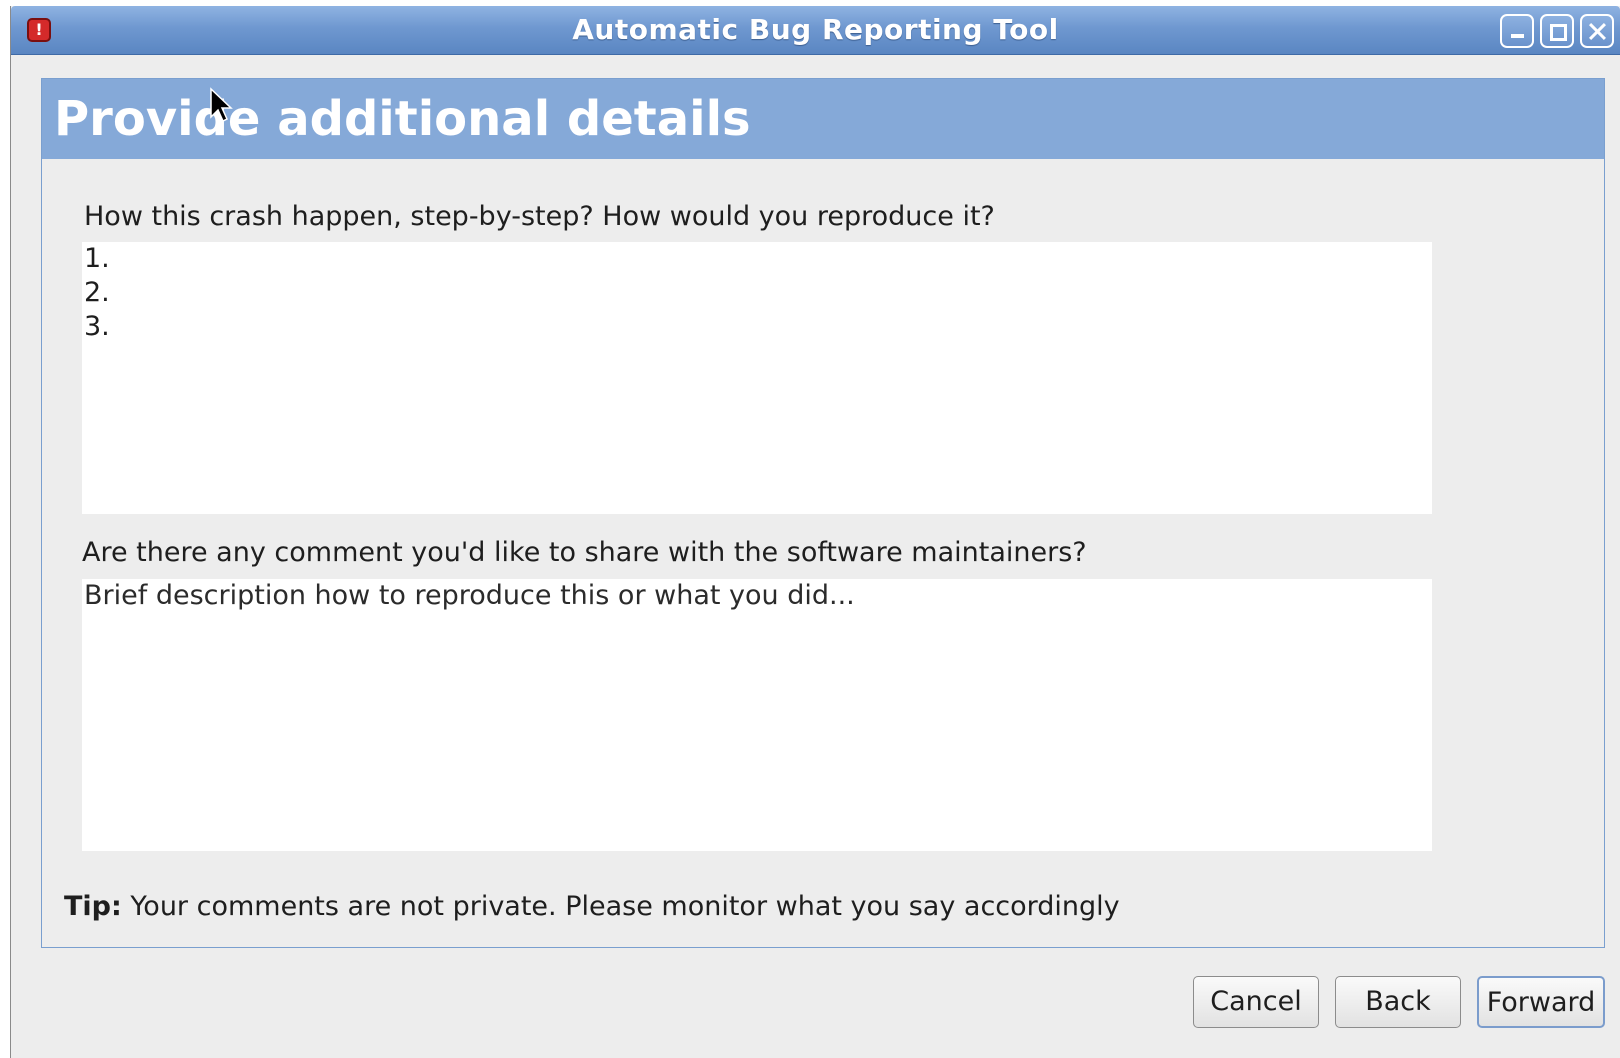 The height and width of the screenshot is (1058, 1620). What do you see at coordinates (1256, 1002) in the screenshot?
I see `cancel-button: Cancel` at bounding box center [1256, 1002].